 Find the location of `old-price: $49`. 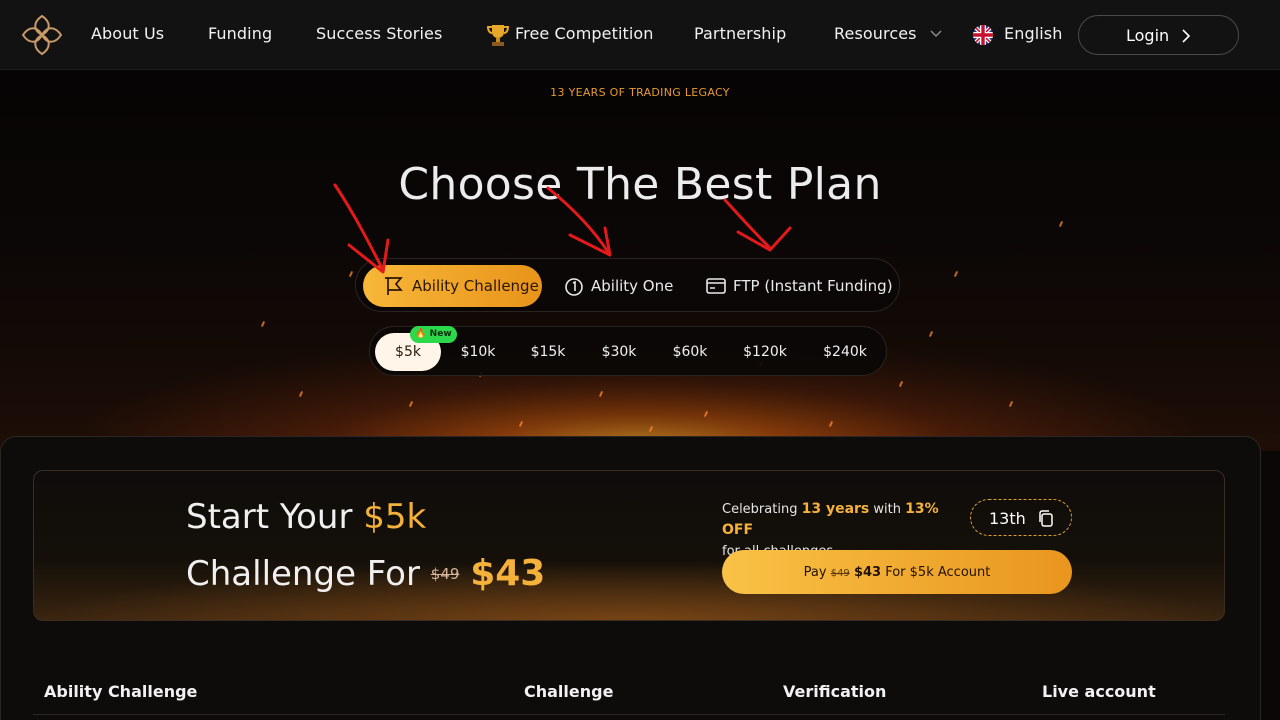

old-price: $49 is located at coordinates (445, 574).